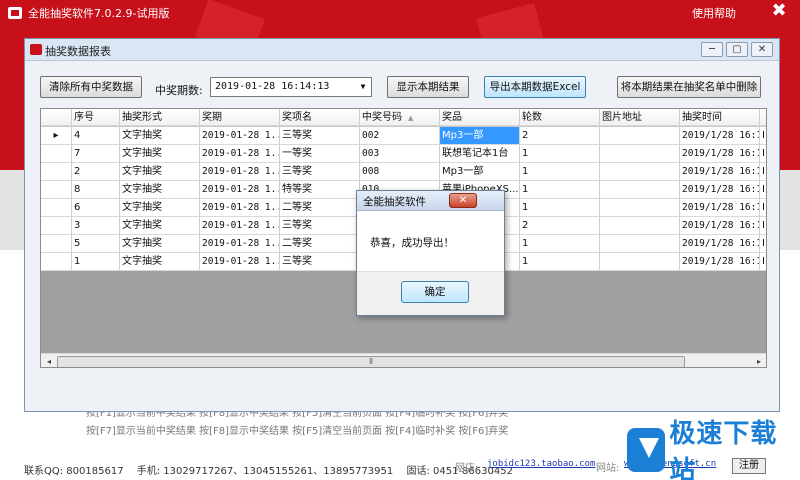  Describe the element at coordinates (480, 117) in the screenshot. I see `column-header: 奖品` at that location.